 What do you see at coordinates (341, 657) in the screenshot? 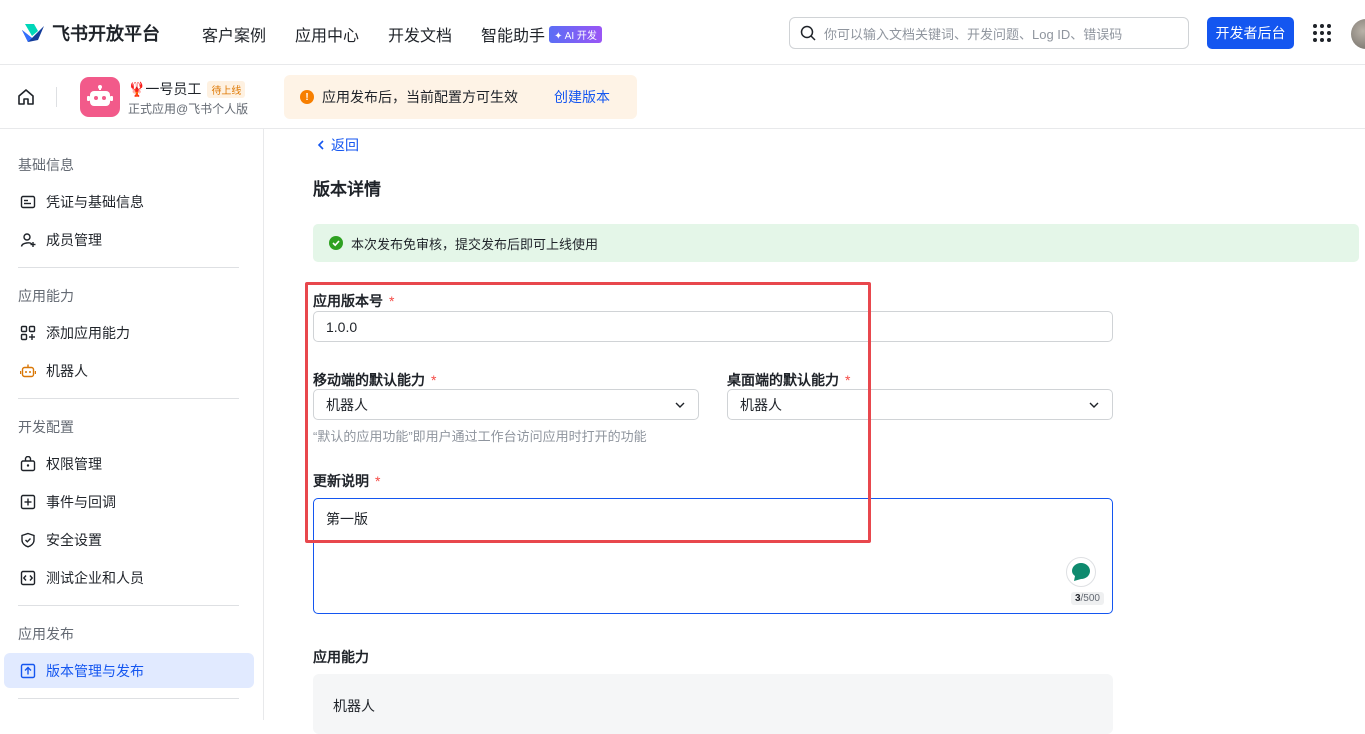
I see `app-capability-heading: 应用能力` at bounding box center [341, 657].